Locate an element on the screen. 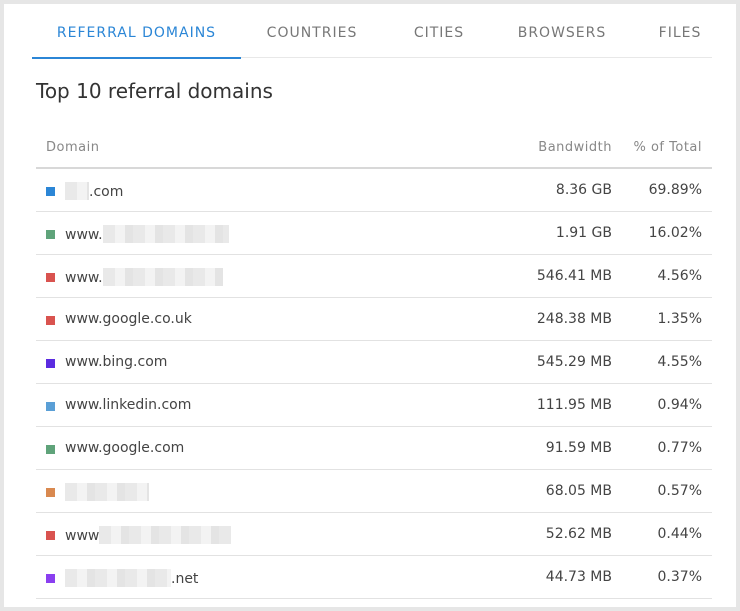  percent-cell: 4.56% is located at coordinates (679, 276).